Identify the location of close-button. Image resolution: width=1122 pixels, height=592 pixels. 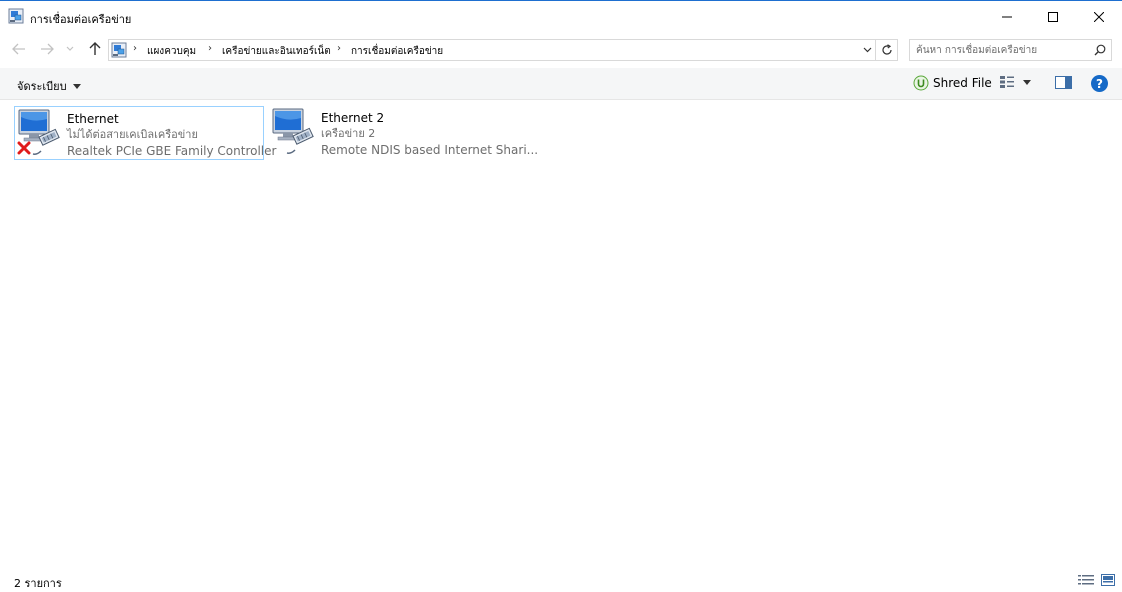
(1099, 16).